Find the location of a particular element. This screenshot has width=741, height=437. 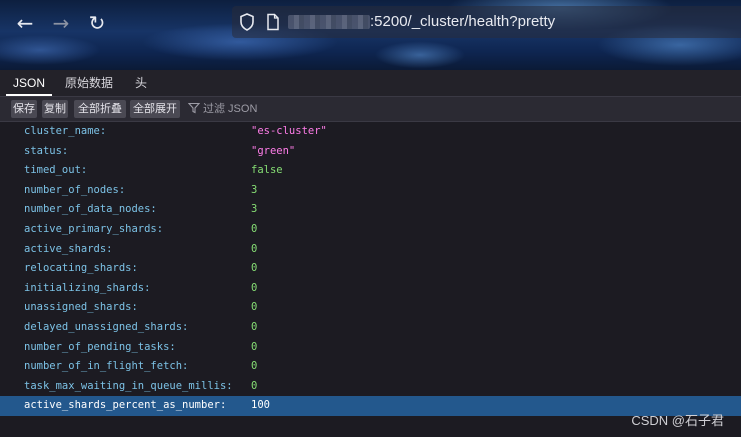

json-row: relocating_shards: 0 is located at coordinates (370, 269).